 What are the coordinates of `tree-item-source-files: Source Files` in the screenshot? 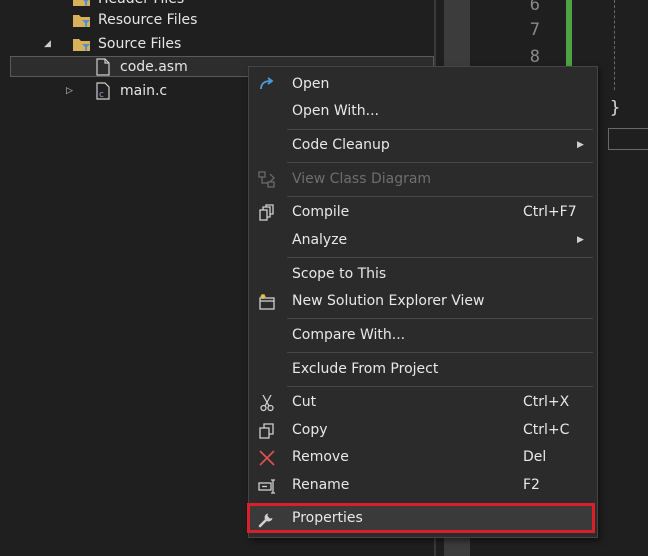 It's located at (252, 44).